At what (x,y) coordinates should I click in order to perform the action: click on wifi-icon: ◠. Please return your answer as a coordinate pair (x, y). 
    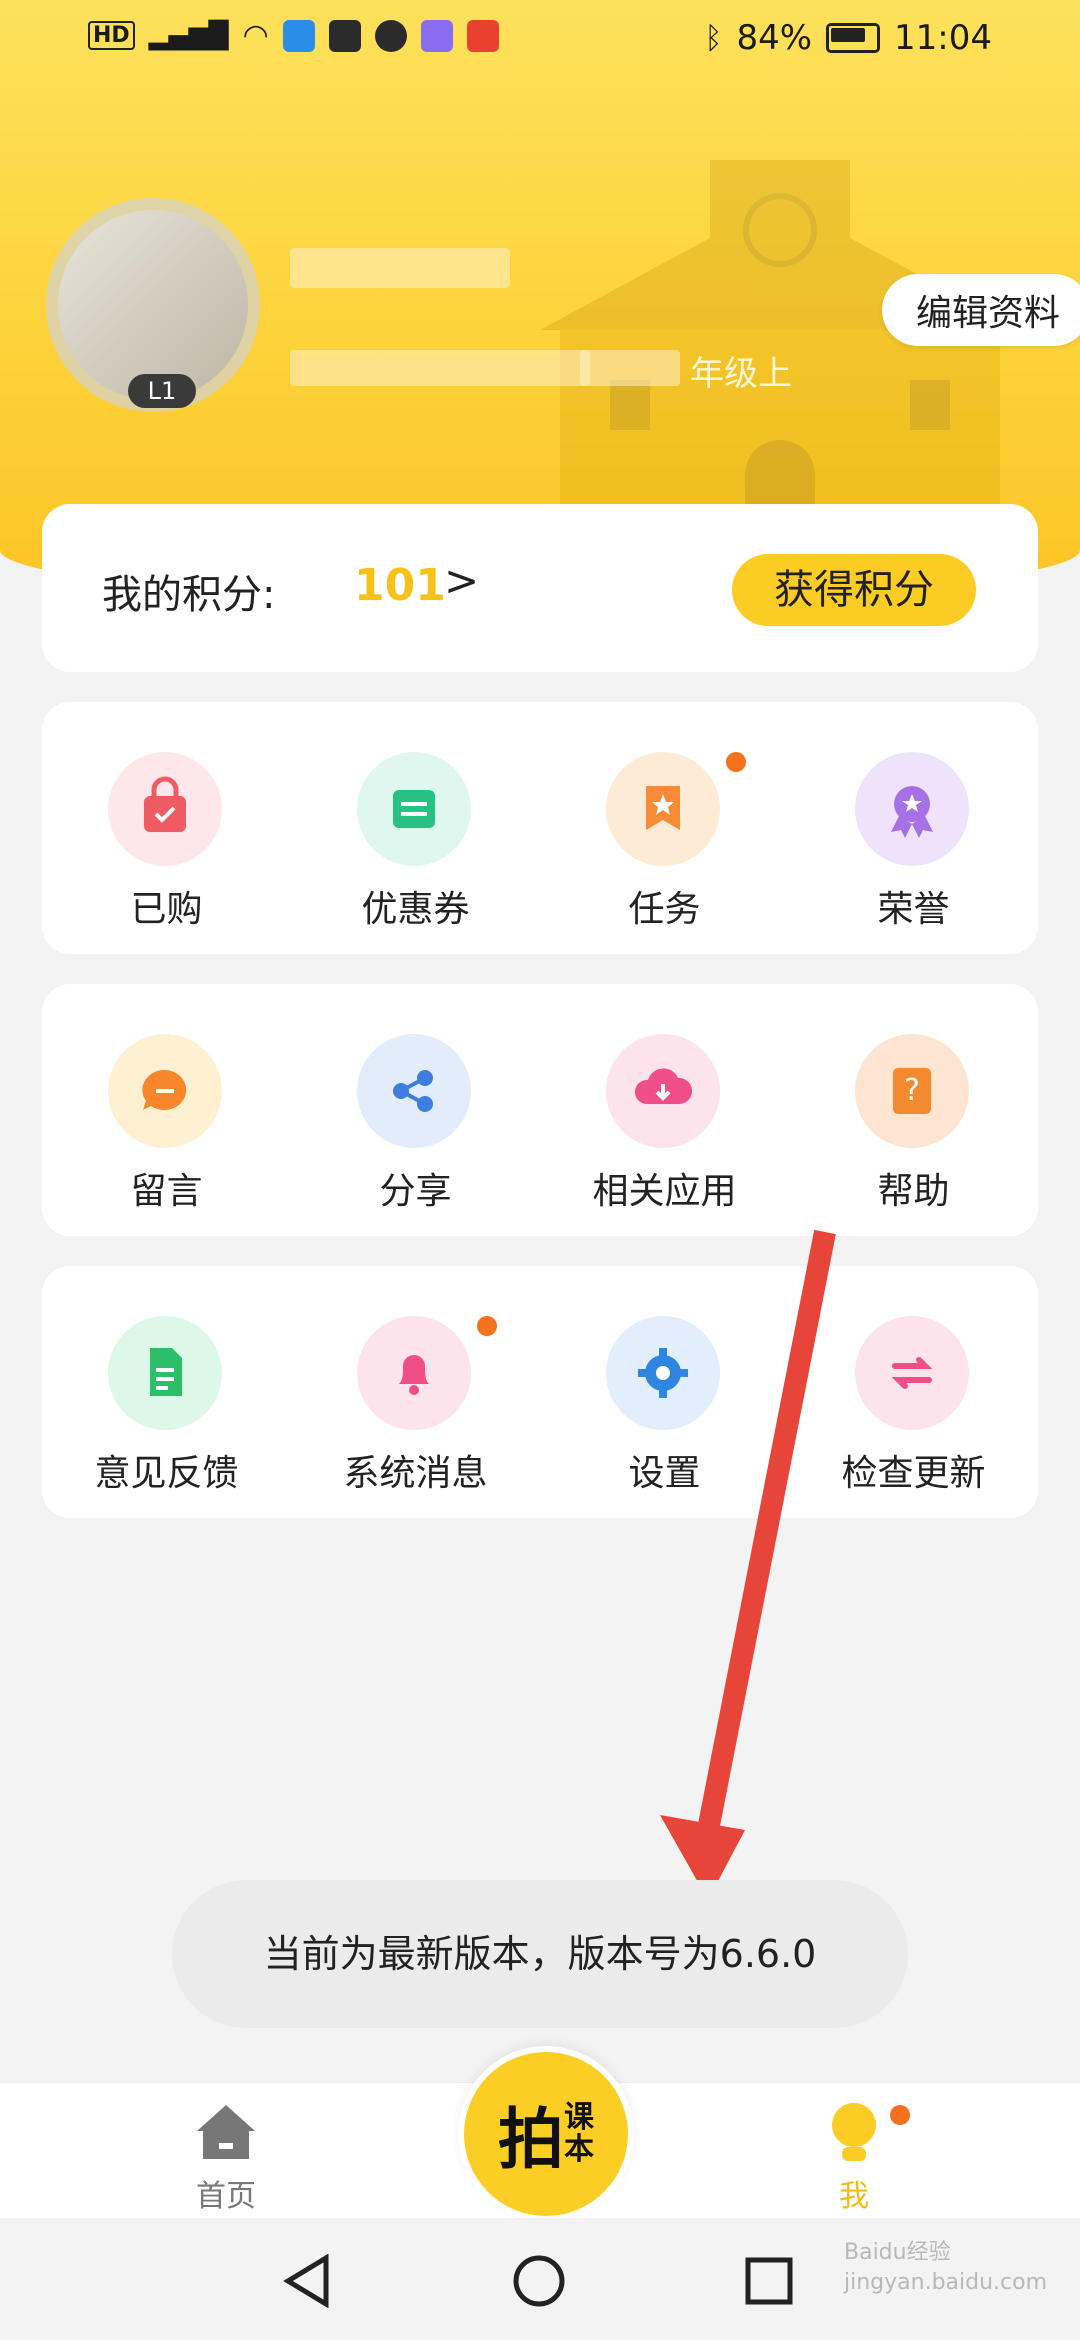
    Looking at the image, I should click on (255, 35).